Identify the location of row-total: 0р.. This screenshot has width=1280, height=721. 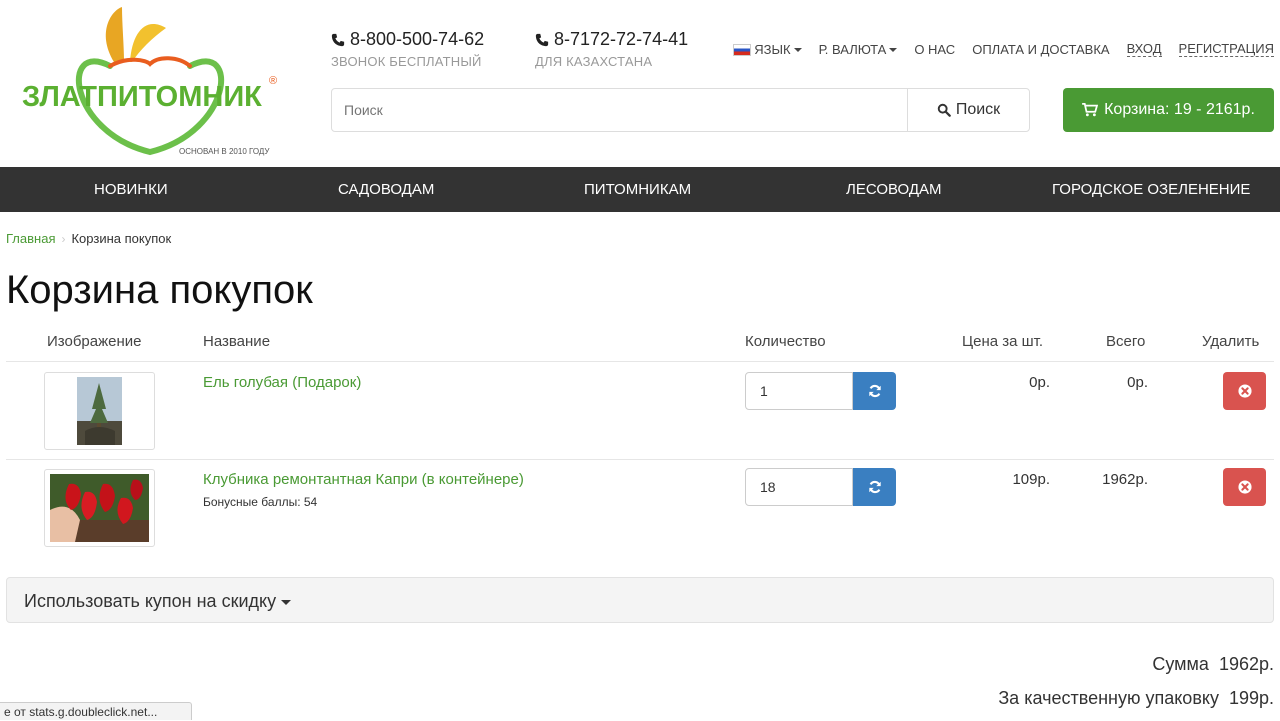
(1137, 382).